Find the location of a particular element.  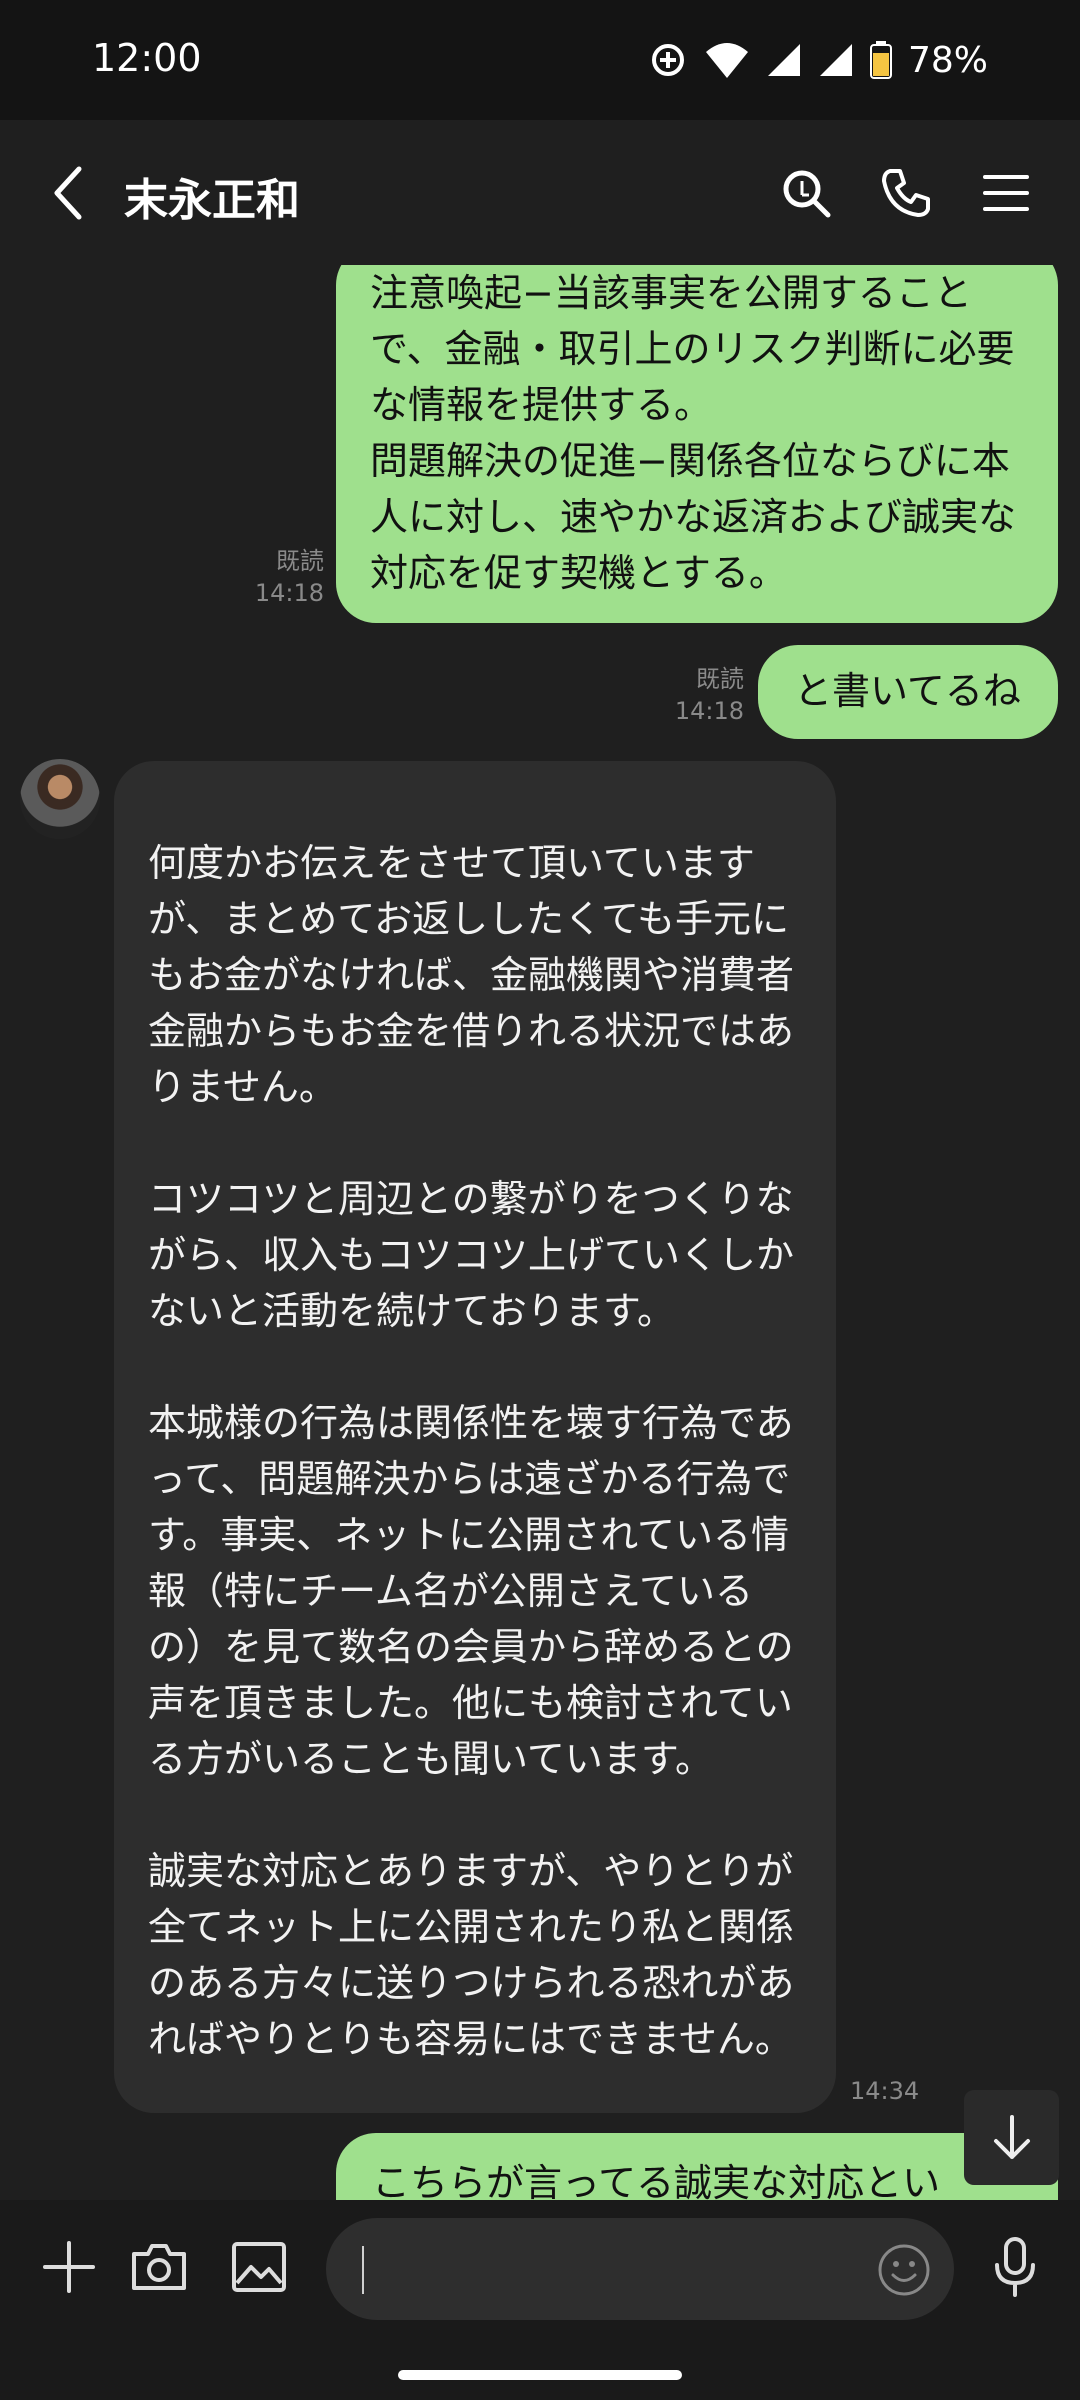

data-saver-icon is located at coordinates (668, 60).